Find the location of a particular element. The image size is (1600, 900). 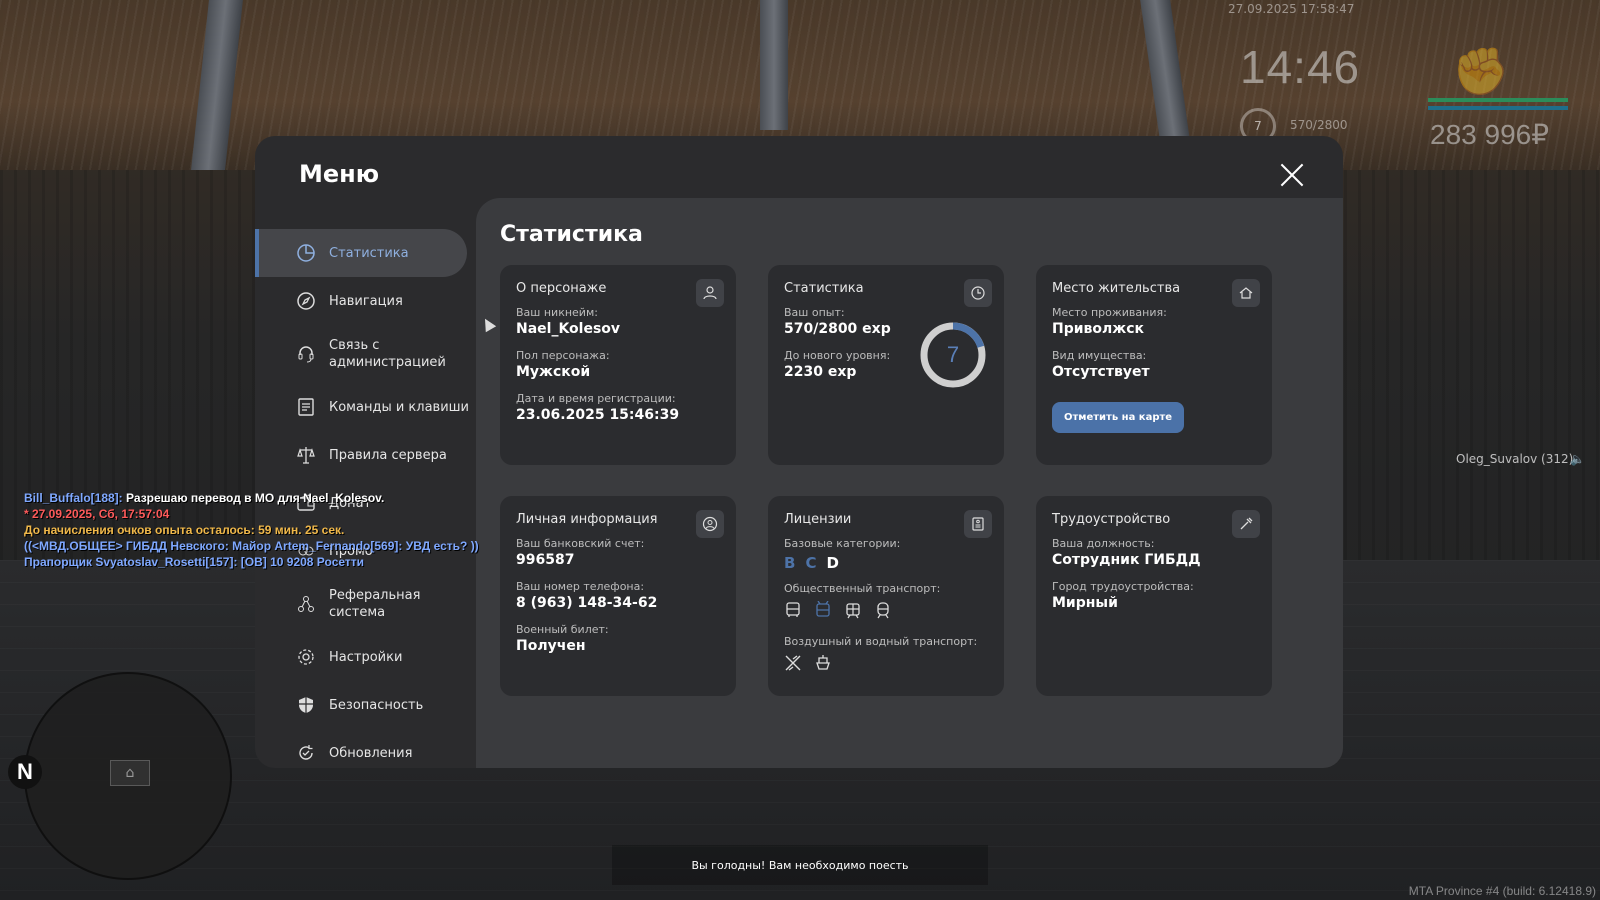

card-title: Личная информация is located at coordinates (587, 519).